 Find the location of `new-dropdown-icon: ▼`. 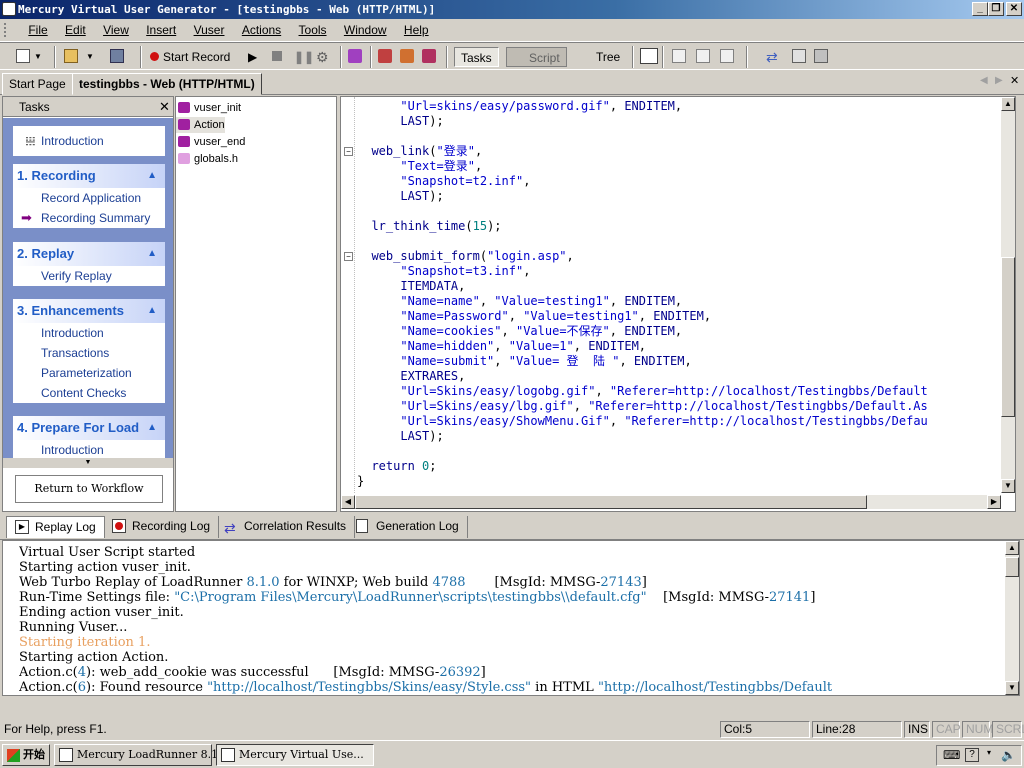

new-dropdown-icon: ▼ is located at coordinates (38, 57).